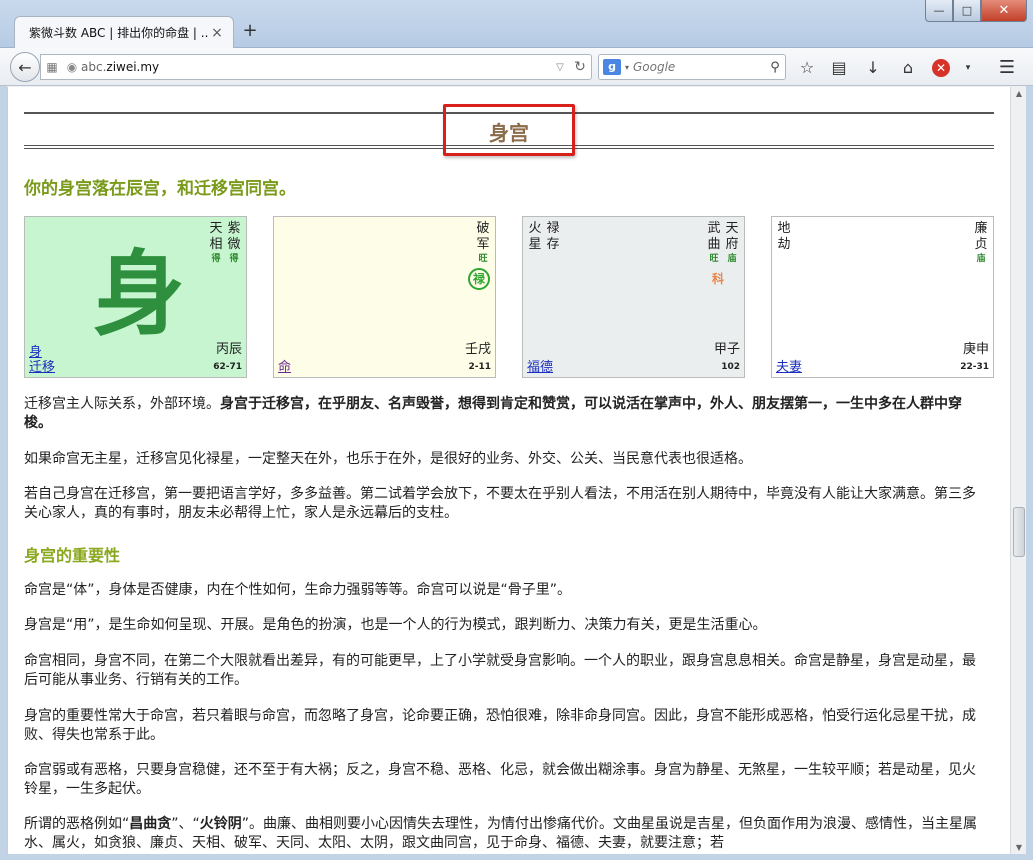 The image size is (1033, 860). I want to click on star: 廉贞 庙, so click(981, 243).